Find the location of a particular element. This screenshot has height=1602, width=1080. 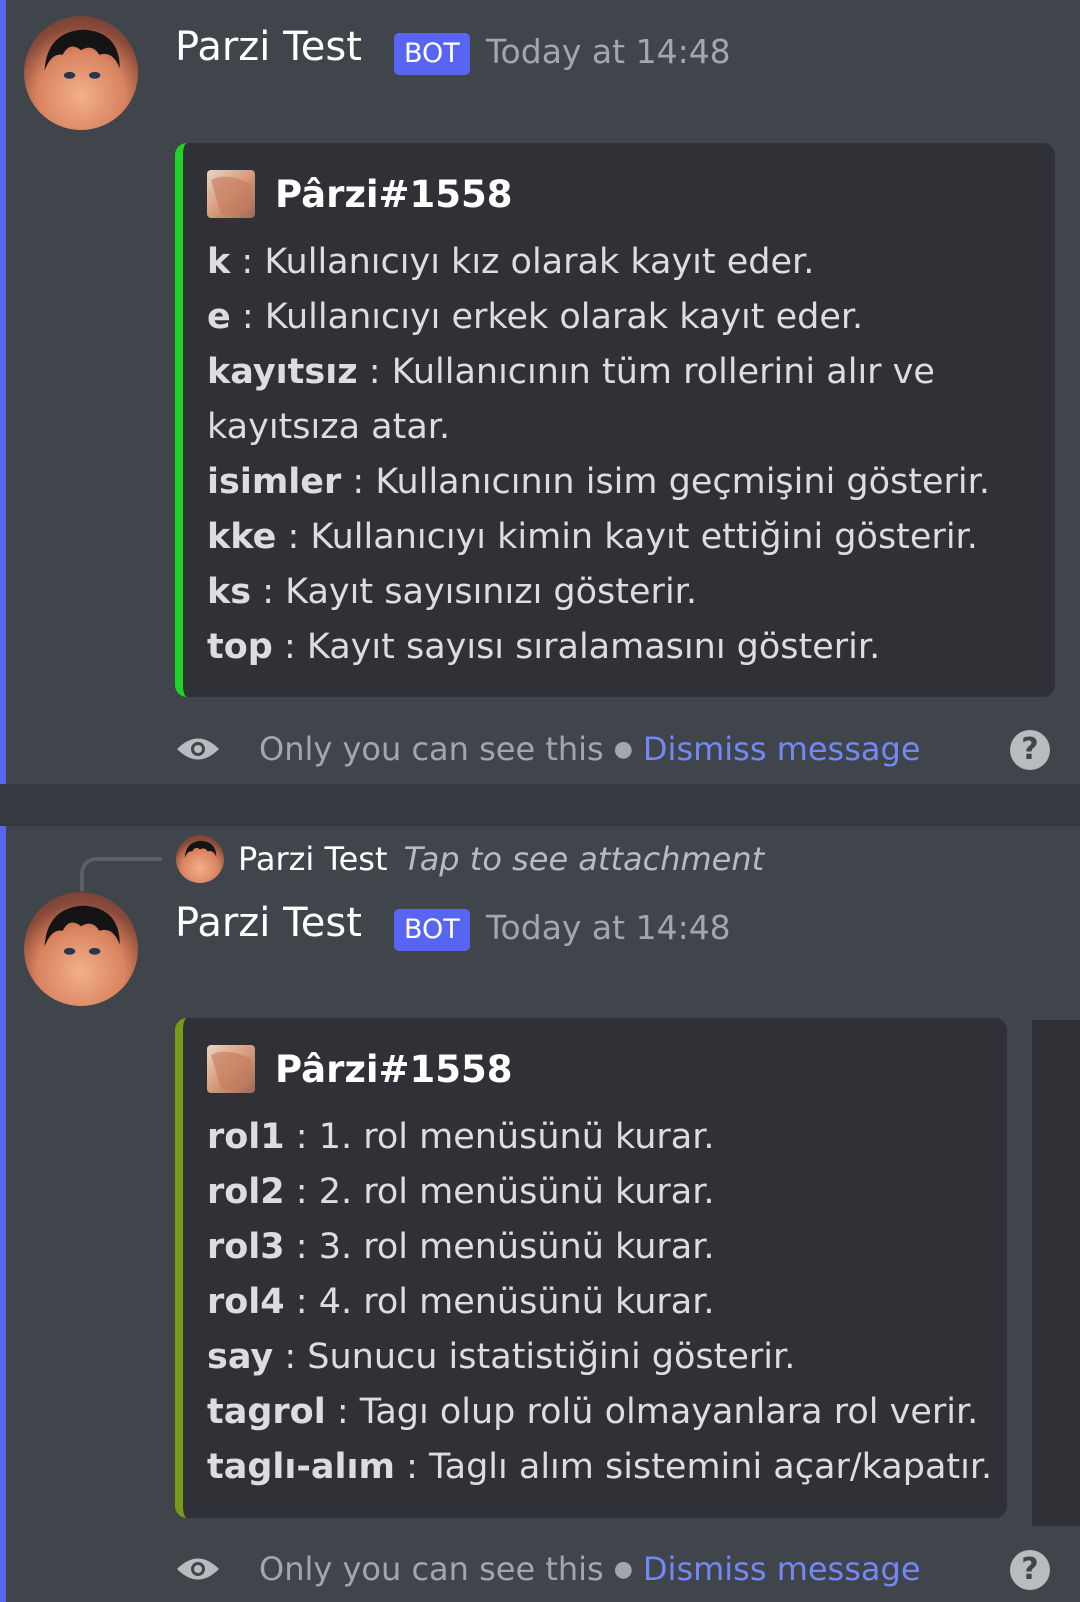

command-description: : 1. rol menüsünü kurar. is located at coordinates (499, 1137).